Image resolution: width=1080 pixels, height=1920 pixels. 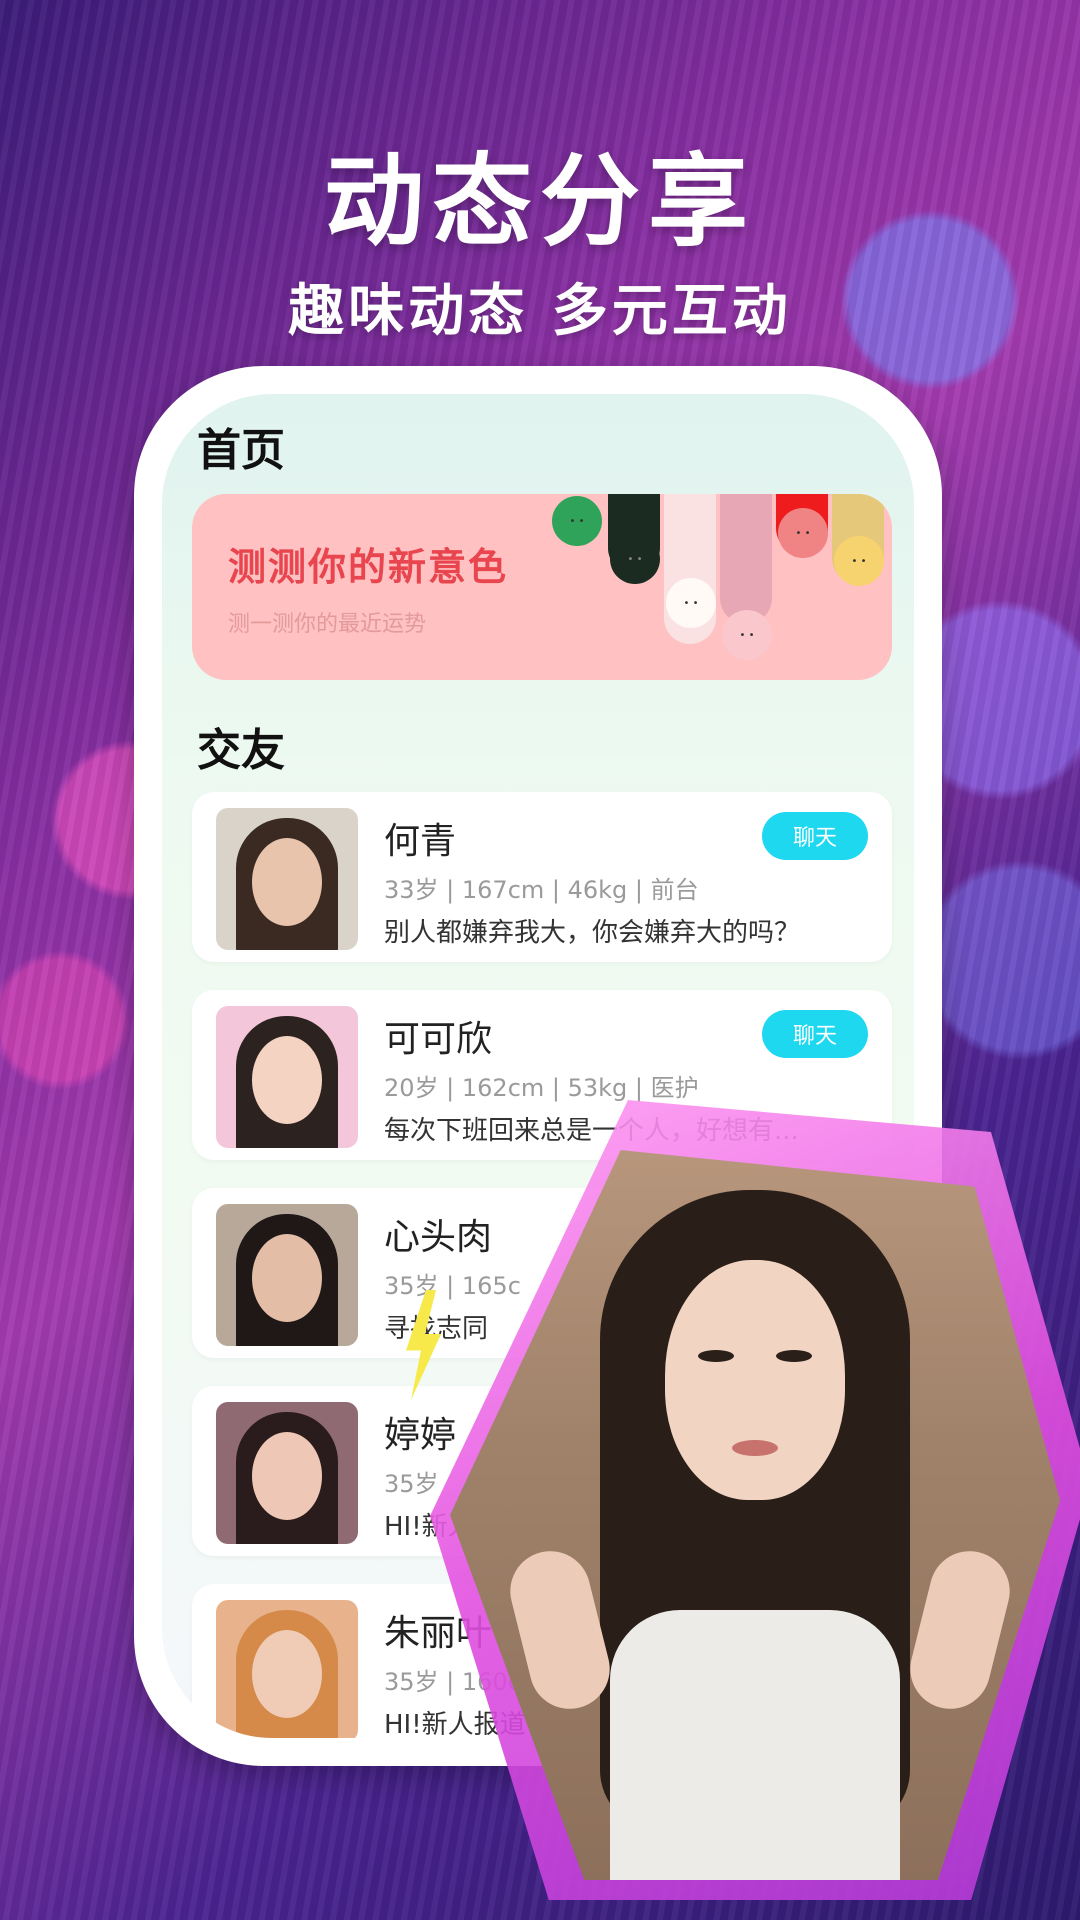 I want to click on friend-name: 何青, so click(x=420, y=841).